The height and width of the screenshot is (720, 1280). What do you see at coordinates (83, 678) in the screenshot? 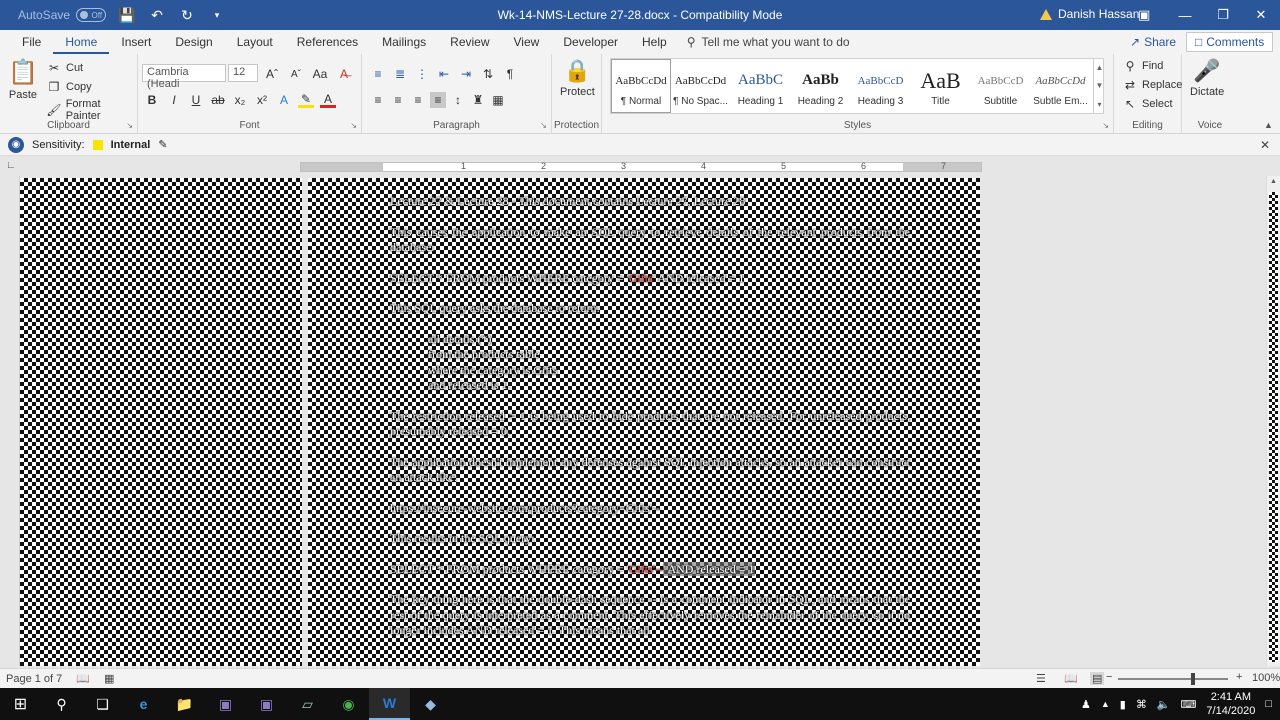
I see `proofing-icon: 📖` at bounding box center [83, 678].